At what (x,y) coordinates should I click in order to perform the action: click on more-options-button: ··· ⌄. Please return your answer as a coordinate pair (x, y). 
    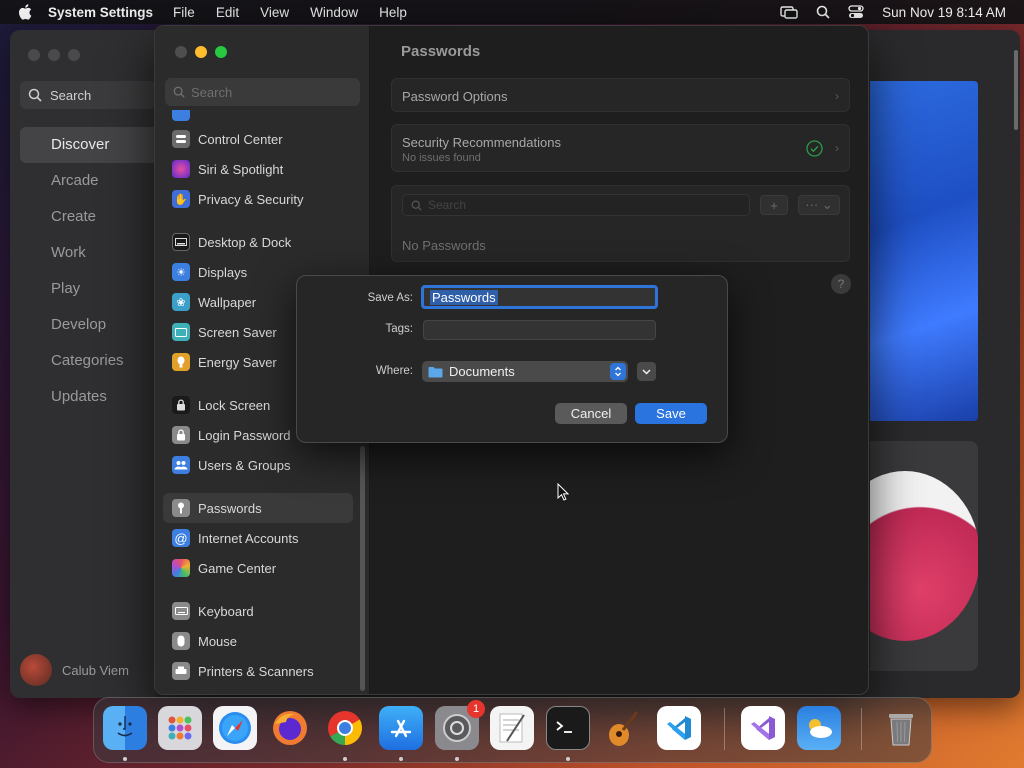
    Looking at the image, I should click on (819, 205).